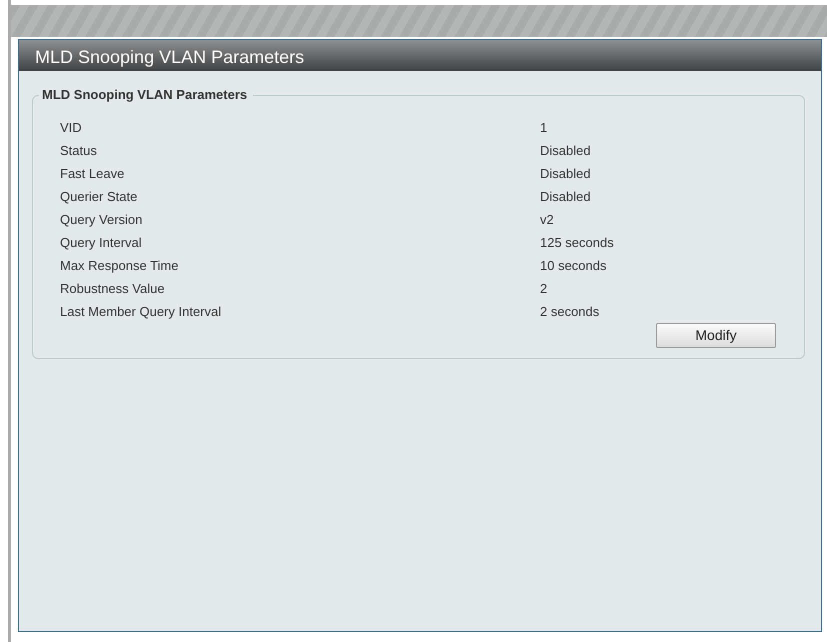  What do you see at coordinates (113, 289) in the screenshot?
I see `field-label: Robustness Value` at bounding box center [113, 289].